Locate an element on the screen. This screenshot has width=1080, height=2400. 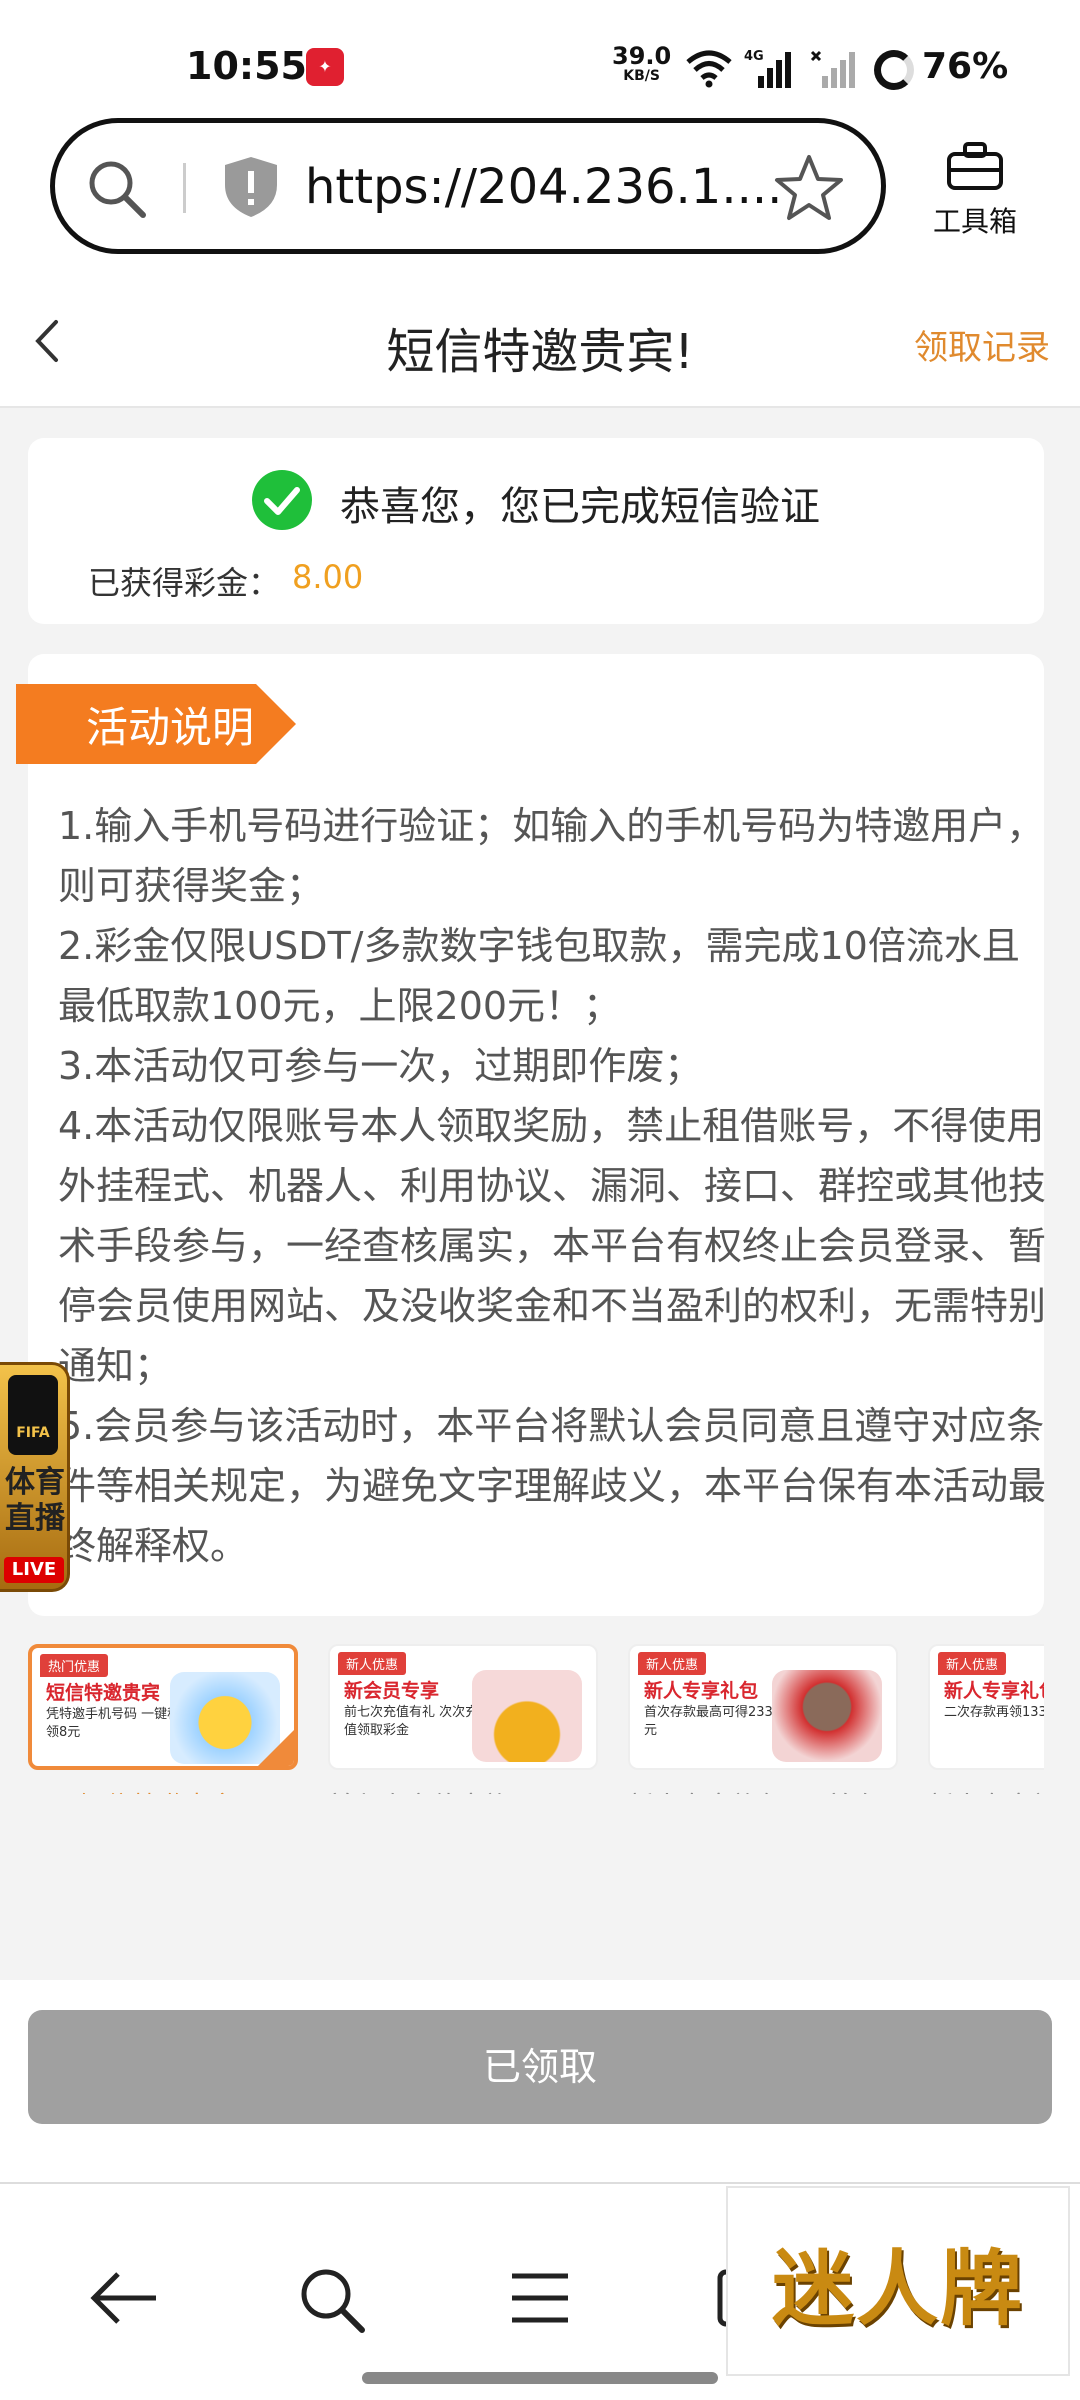
promo-label: 短信特邀贵宾! is located at coordinates (163, 1790).